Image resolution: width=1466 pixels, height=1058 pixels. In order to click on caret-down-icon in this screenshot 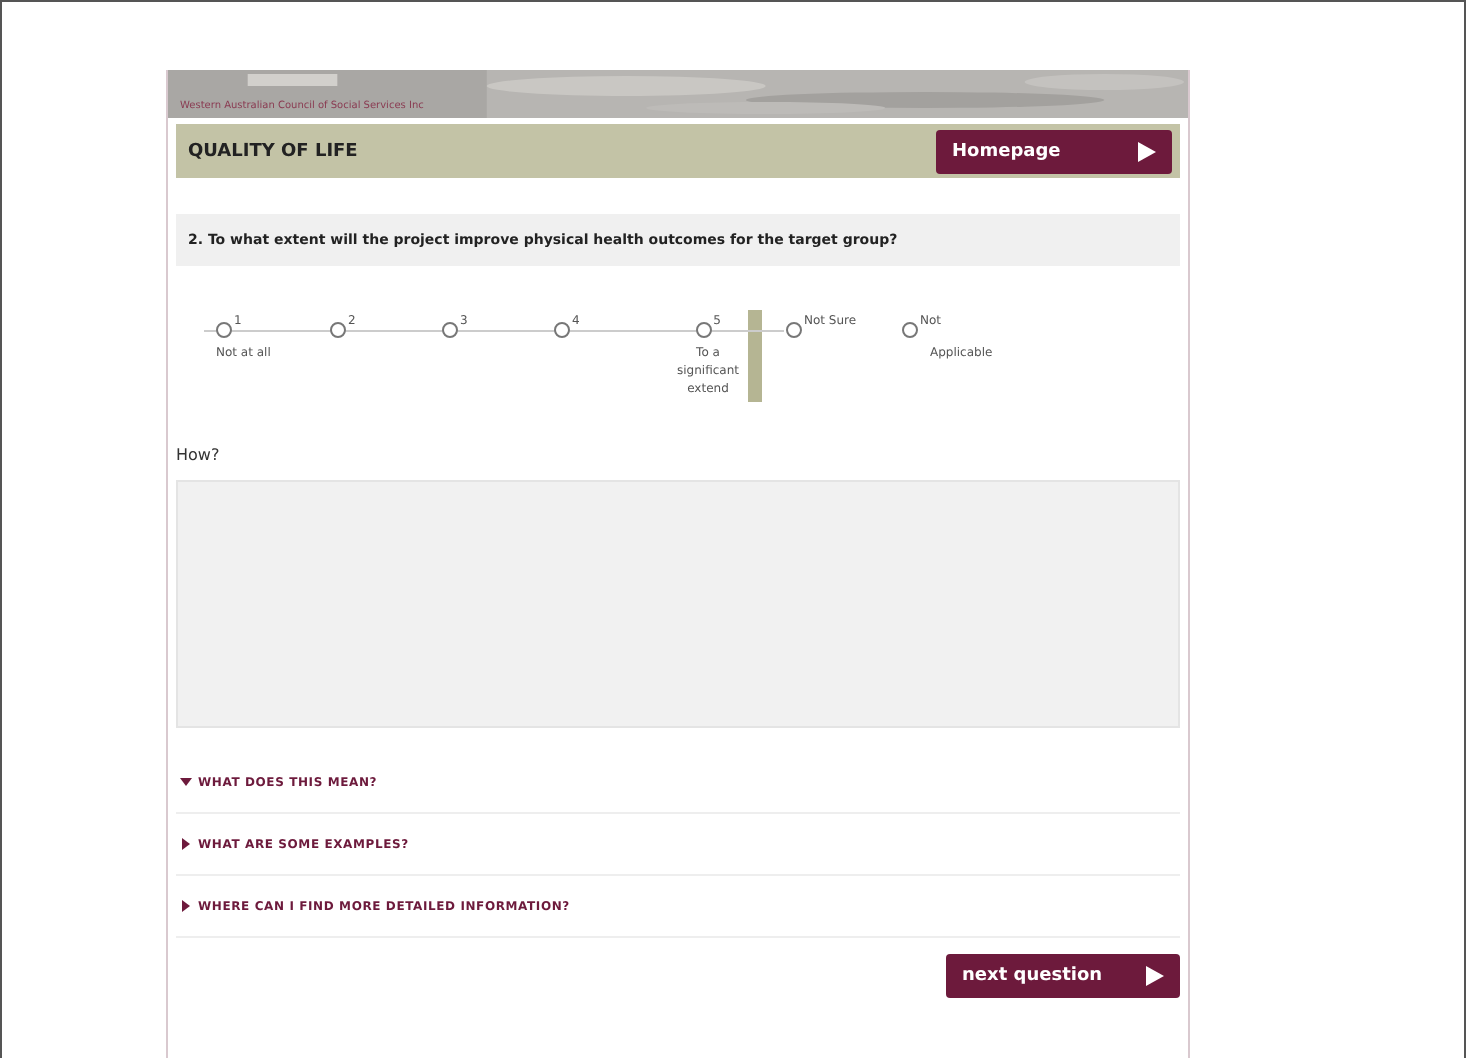, I will do `click(186, 782)`.